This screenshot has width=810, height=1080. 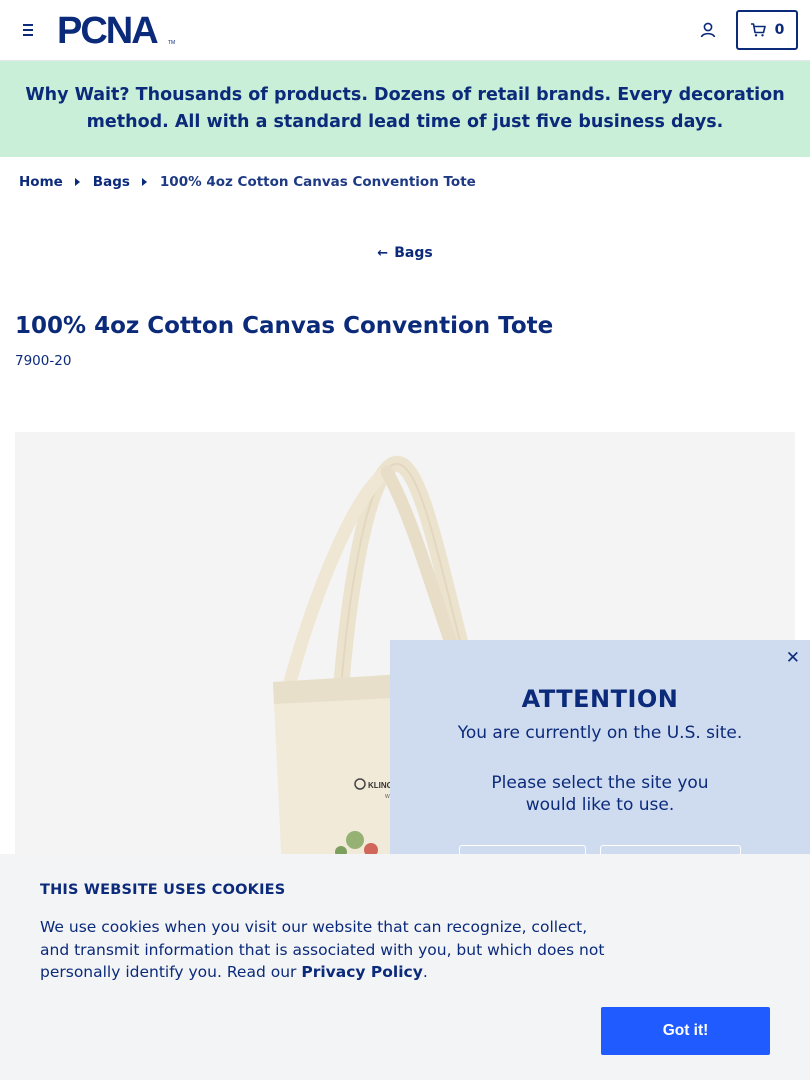 I want to click on account-icon, so click(x=708, y=30).